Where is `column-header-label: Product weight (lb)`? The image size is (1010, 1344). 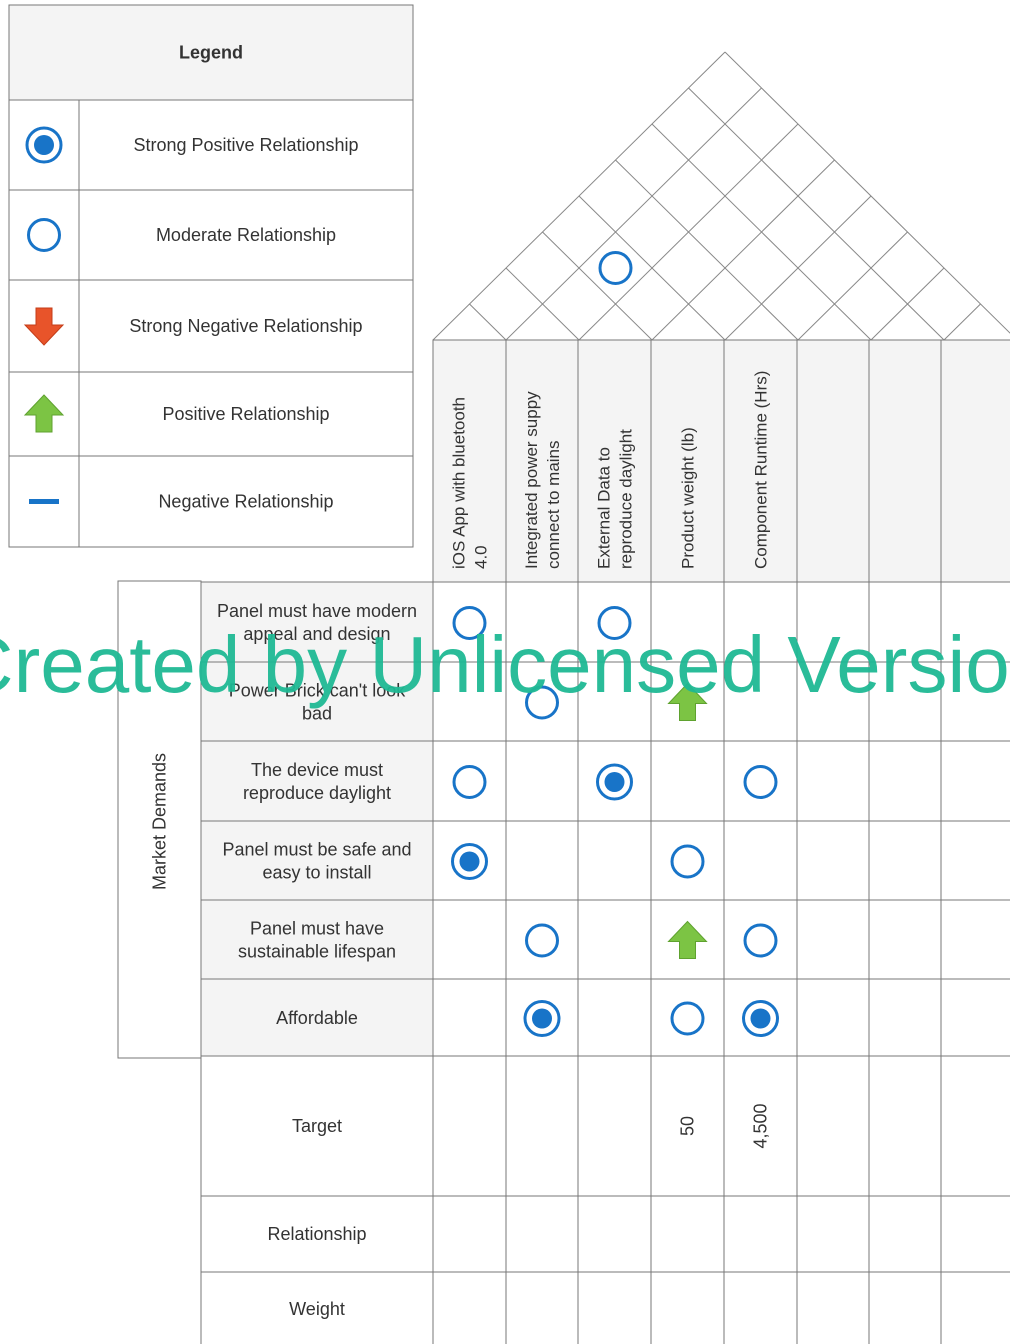 column-header-label: Product weight (lb) is located at coordinates (688, 498).